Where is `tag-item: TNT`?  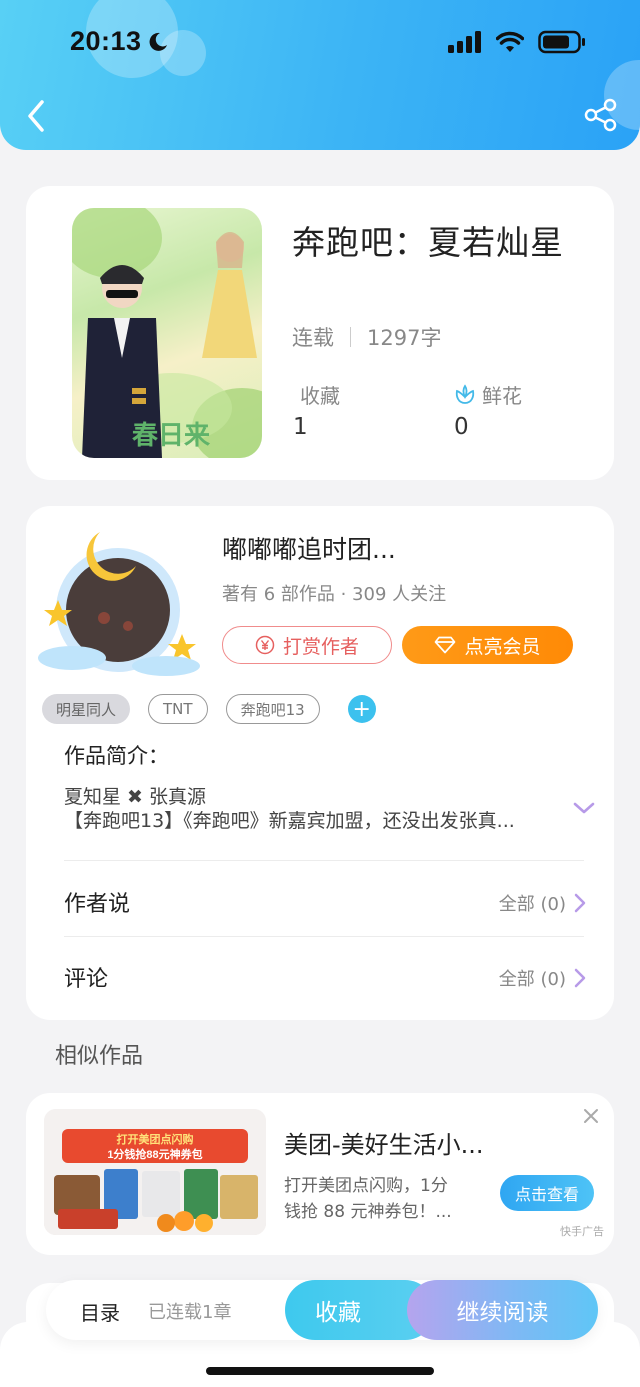
tag-item: TNT is located at coordinates (178, 709).